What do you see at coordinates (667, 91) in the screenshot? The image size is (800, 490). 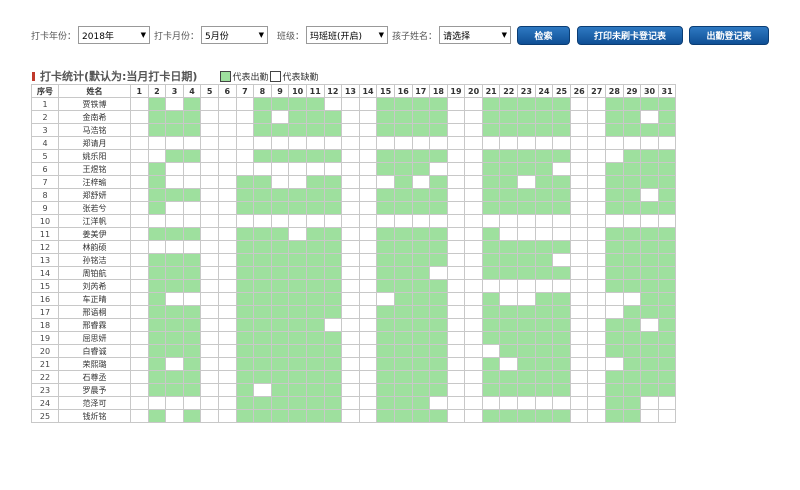 I see `header-day-31: 31` at bounding box center [667, 91].